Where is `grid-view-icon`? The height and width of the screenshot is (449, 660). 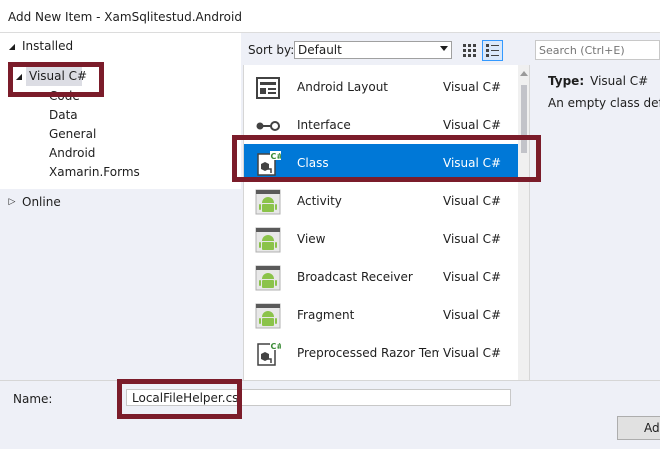 grid-view-icon is located at coordinates (469, 50).